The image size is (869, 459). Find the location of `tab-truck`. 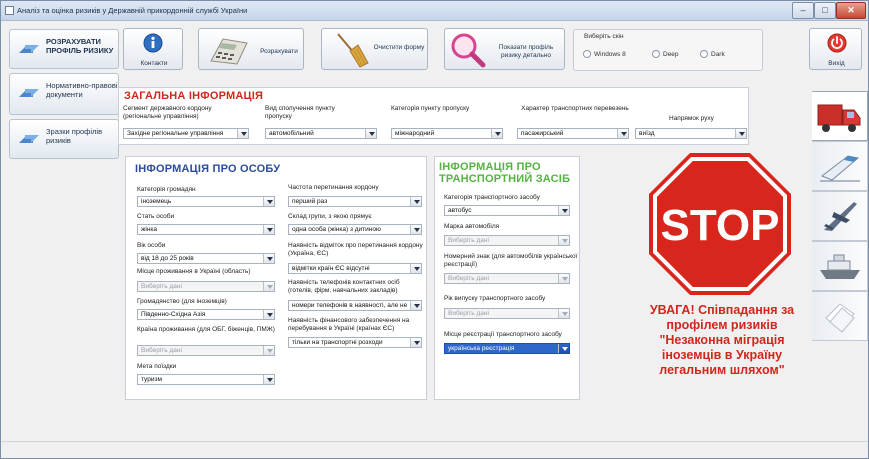

tab-truck is located at coordinates (840, 116).